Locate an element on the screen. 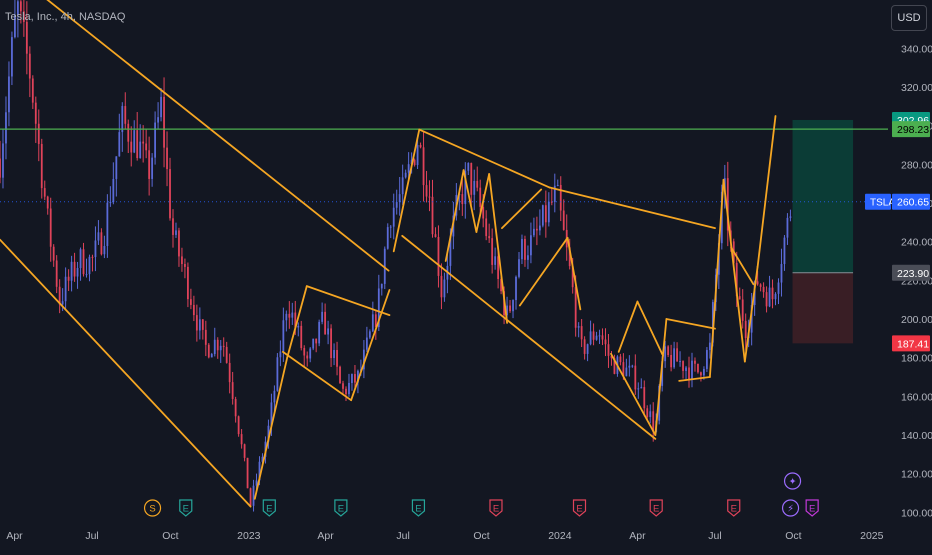 This screenshot has width=932, height=555. event-glyph: ⚡ is located at coordinates (790, 509).